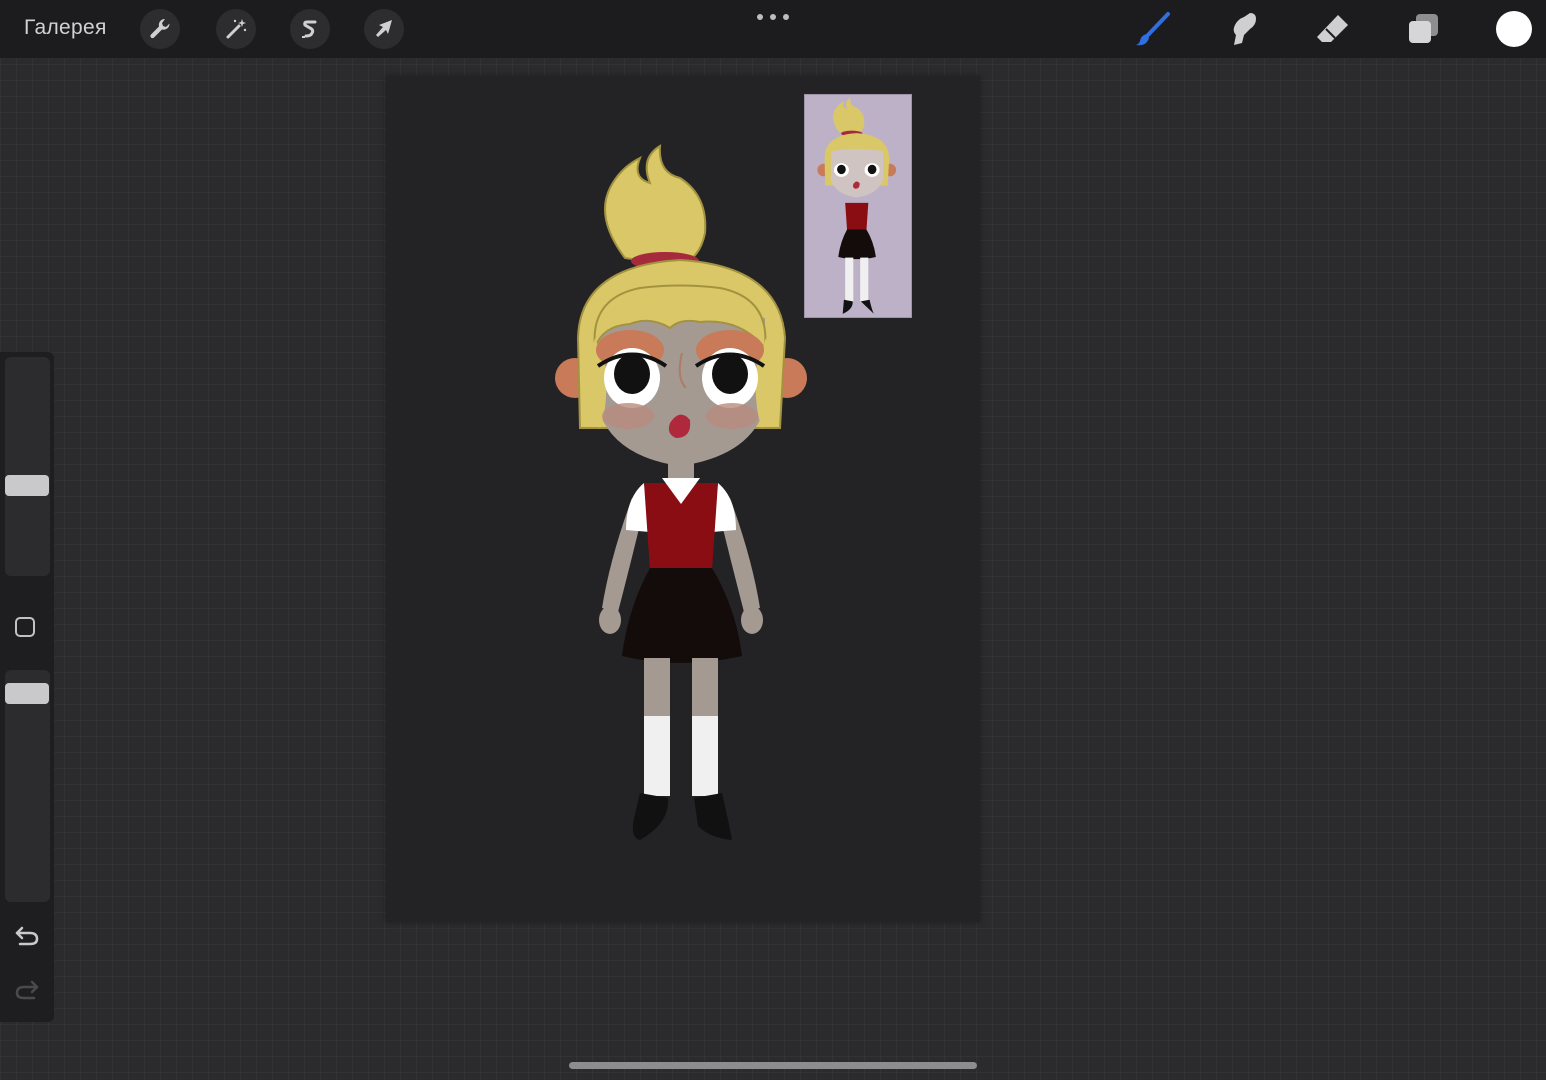 This screenshot has height=1080, width=1546. Describe the element at coordinates (65, 28) in the screenshot. I see `gallery-button: Галерея` at that location.